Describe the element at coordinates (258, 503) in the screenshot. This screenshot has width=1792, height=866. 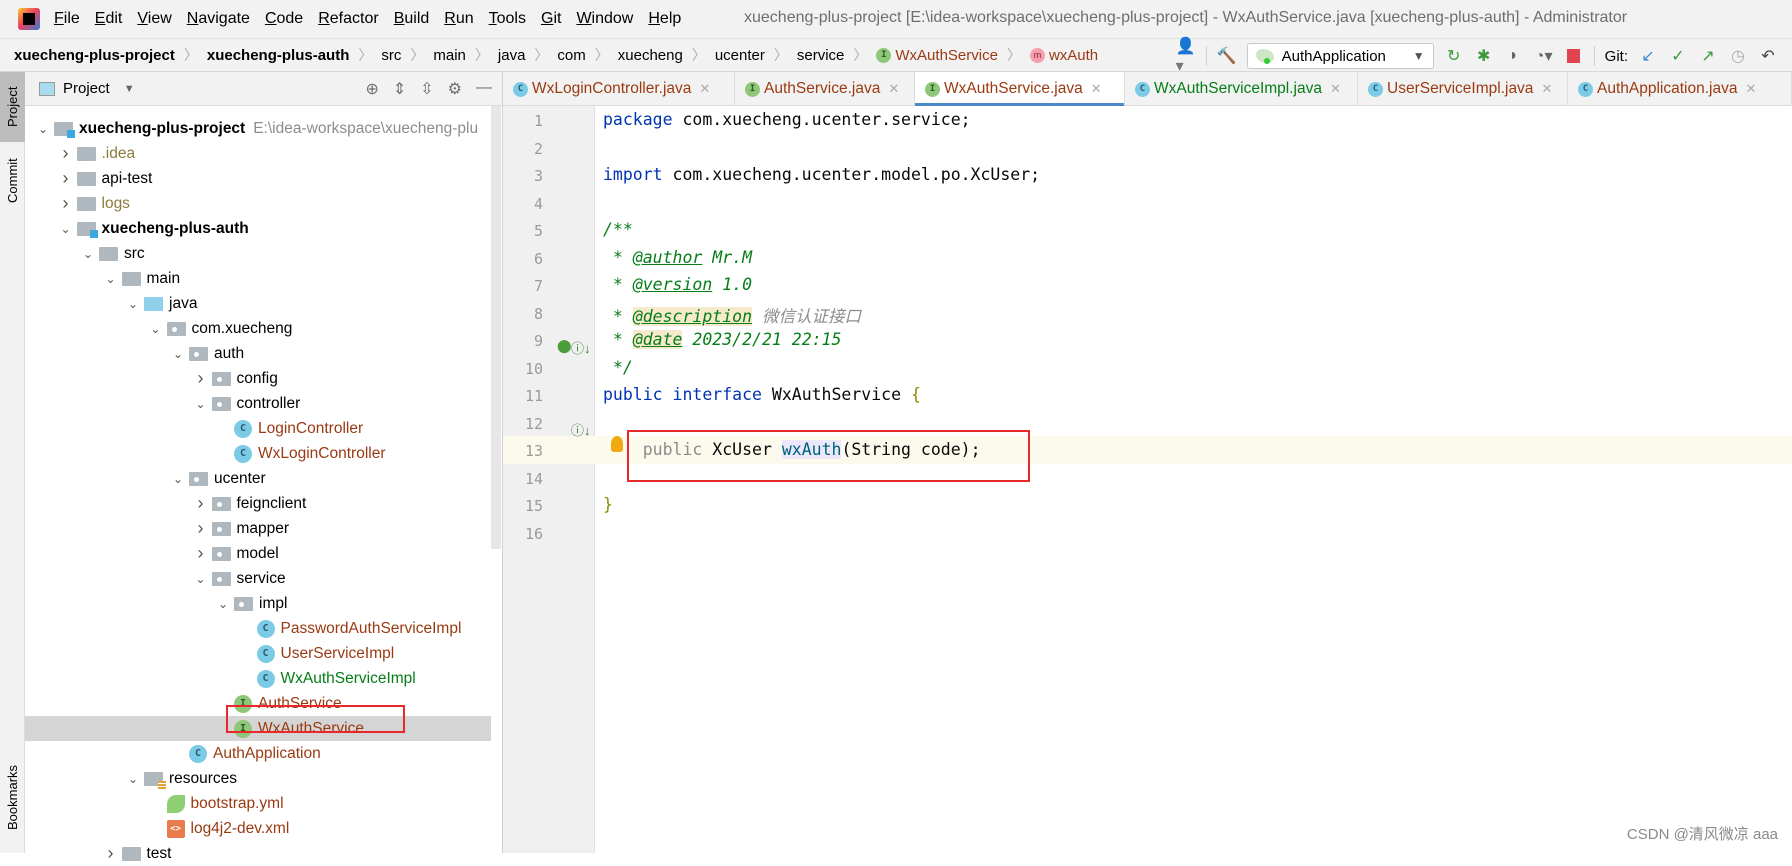
I see `tree-item: › feignclient` at that location.